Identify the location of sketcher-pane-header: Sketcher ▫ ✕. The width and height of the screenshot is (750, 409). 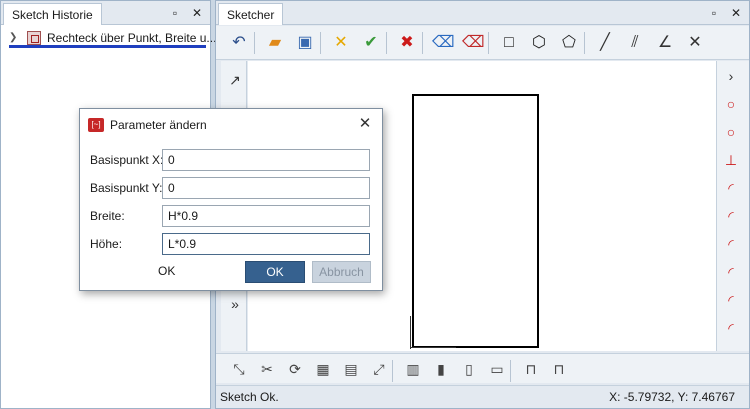
(482, 13).